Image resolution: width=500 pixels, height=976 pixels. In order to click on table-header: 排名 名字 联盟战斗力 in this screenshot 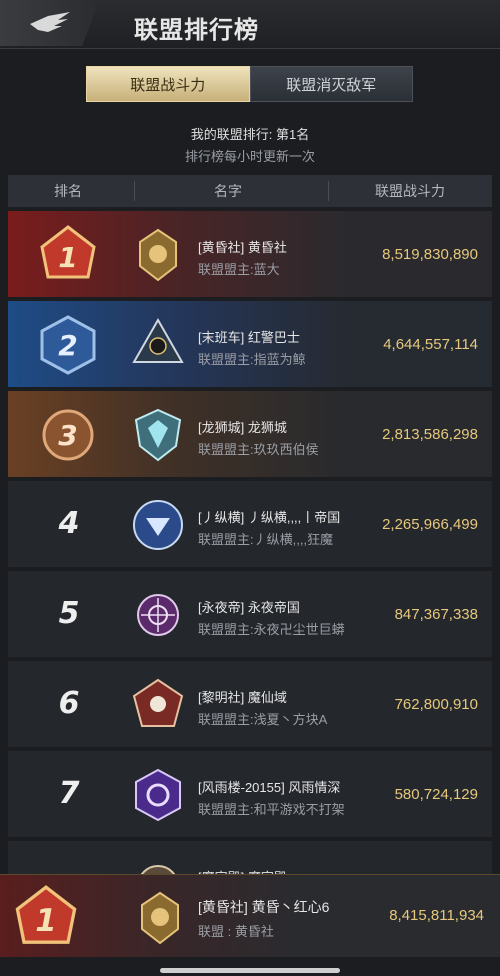, I will do `click(250, 191)`.